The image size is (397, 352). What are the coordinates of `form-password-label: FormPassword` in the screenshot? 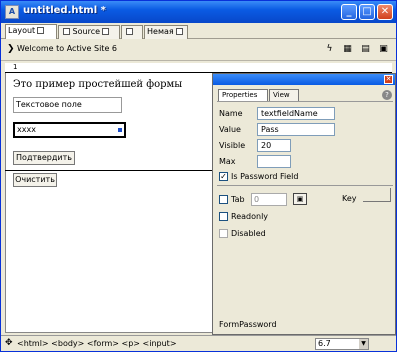 It's located at (248, 324).